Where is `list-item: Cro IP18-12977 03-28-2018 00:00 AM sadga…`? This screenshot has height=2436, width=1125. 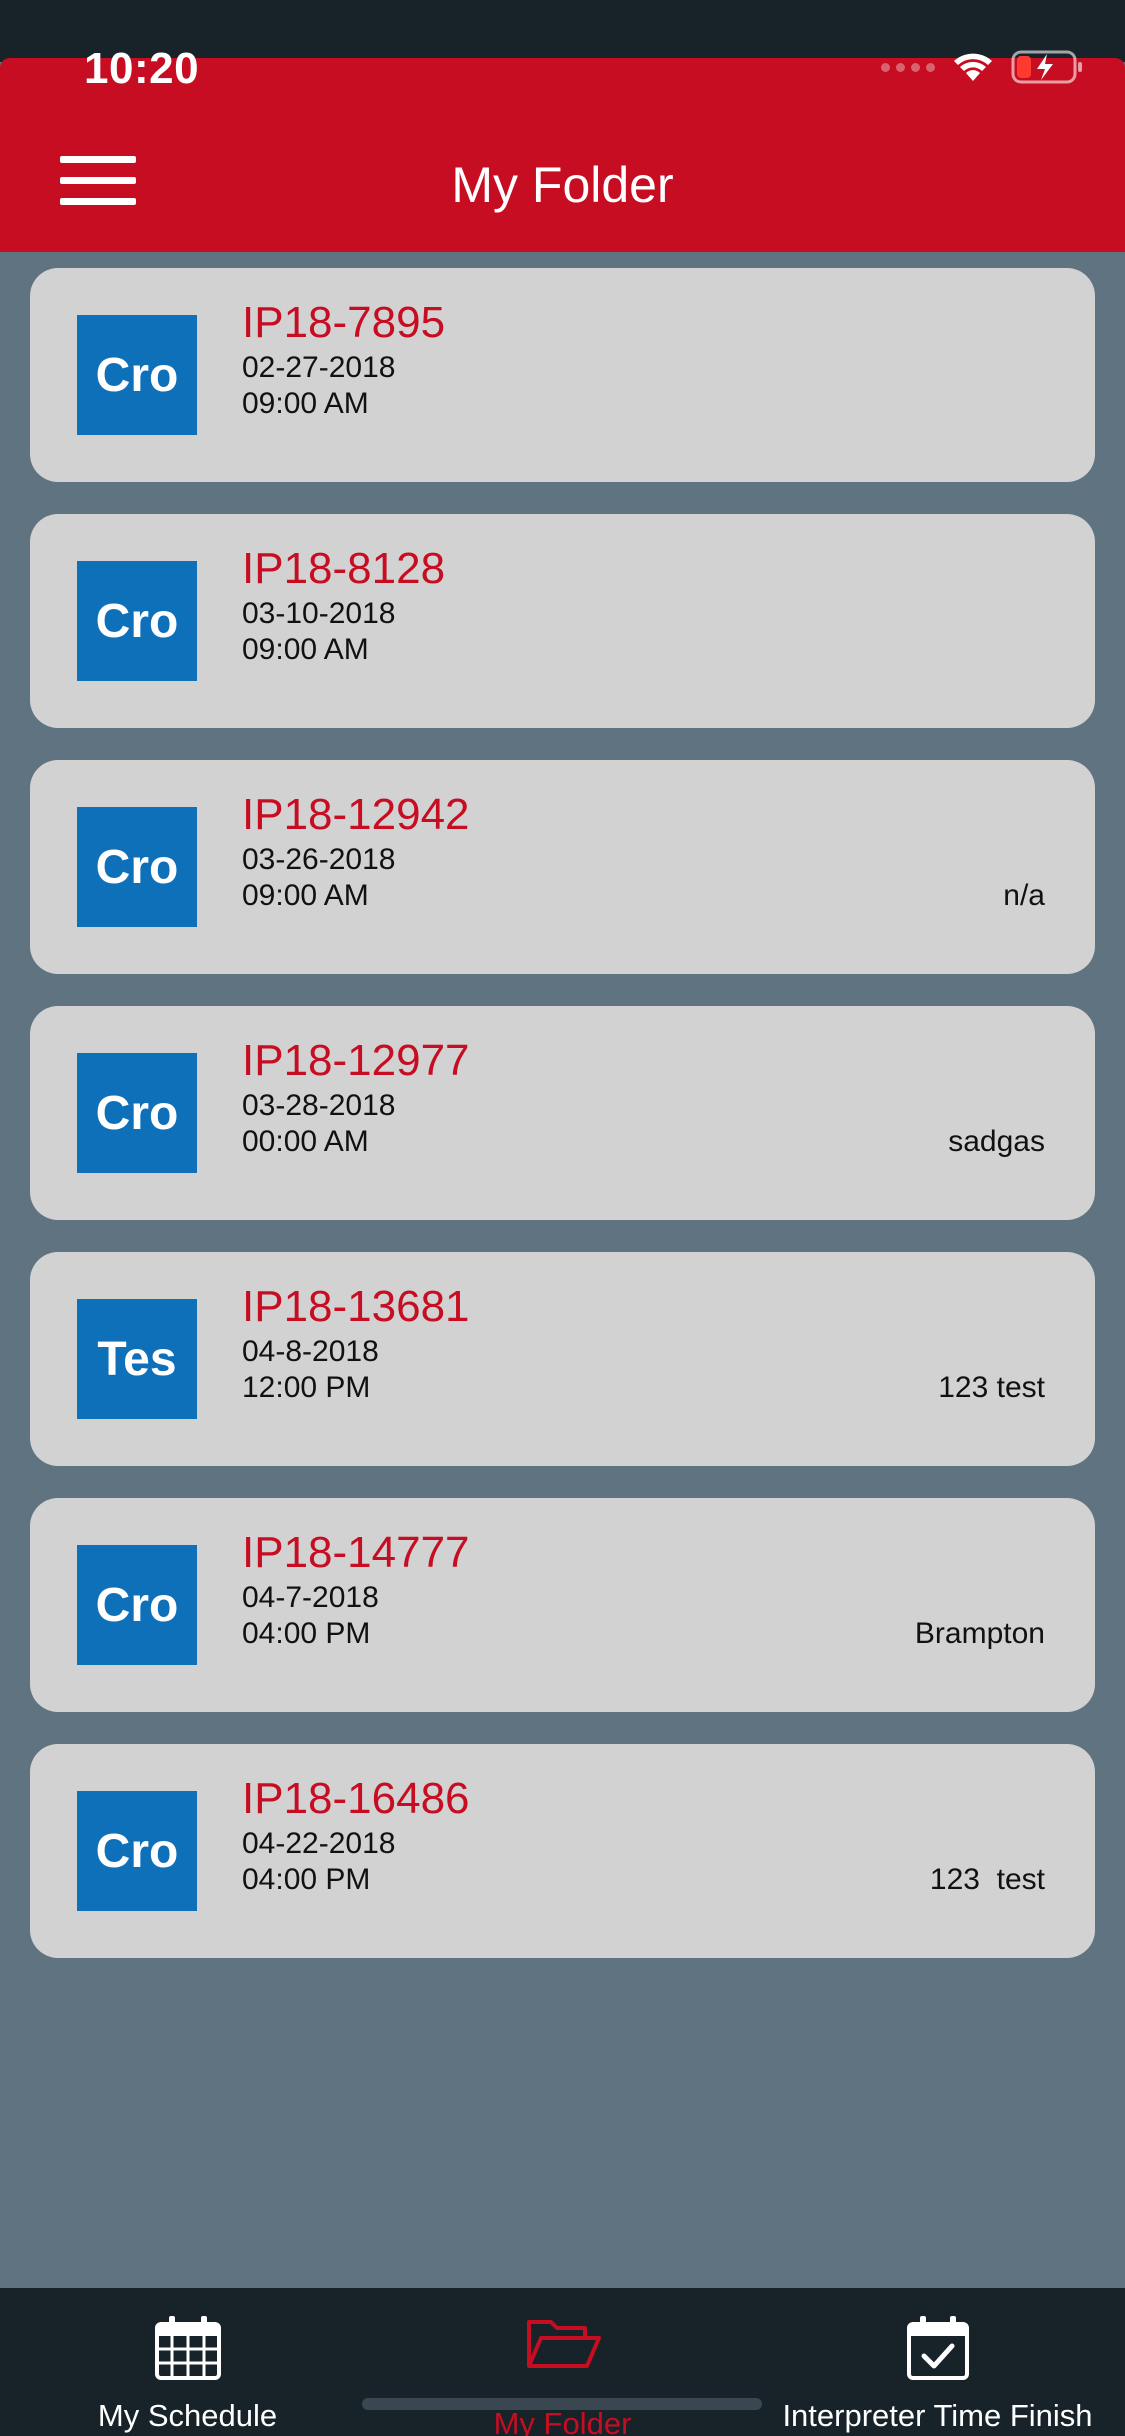 list-item: Cro IP18-12977 03-28-2018 00:00 AM sadga… is located at coordinates (562, 1113).